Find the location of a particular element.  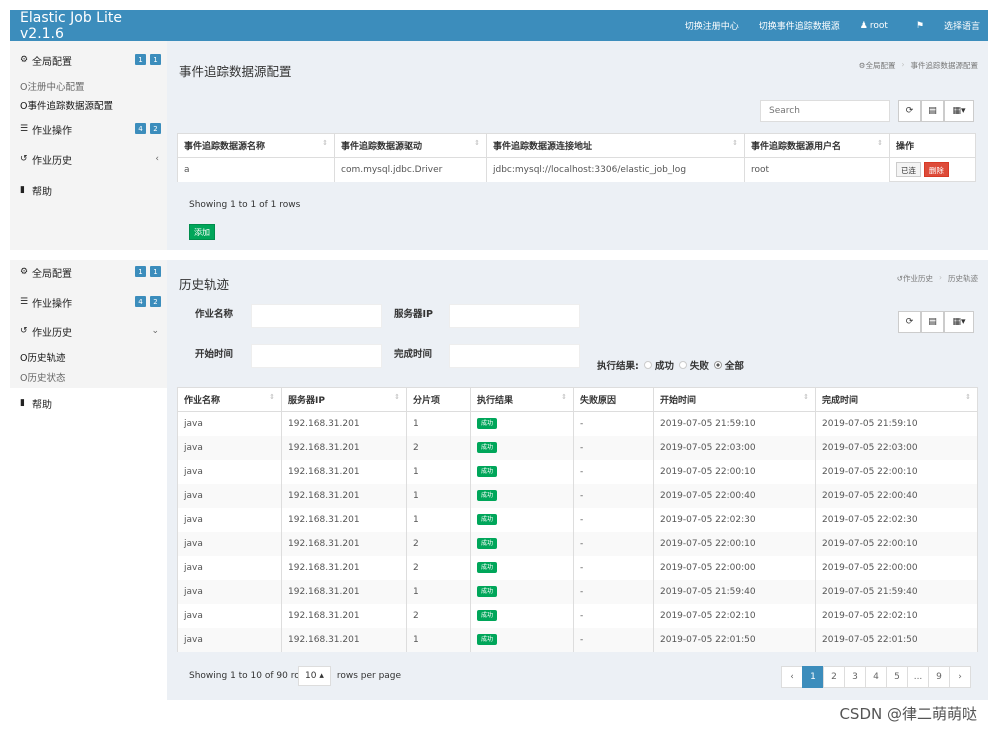

breadcrumb: ↺作业历史 › 历史轨迹 is located at coordinates (937, 278).